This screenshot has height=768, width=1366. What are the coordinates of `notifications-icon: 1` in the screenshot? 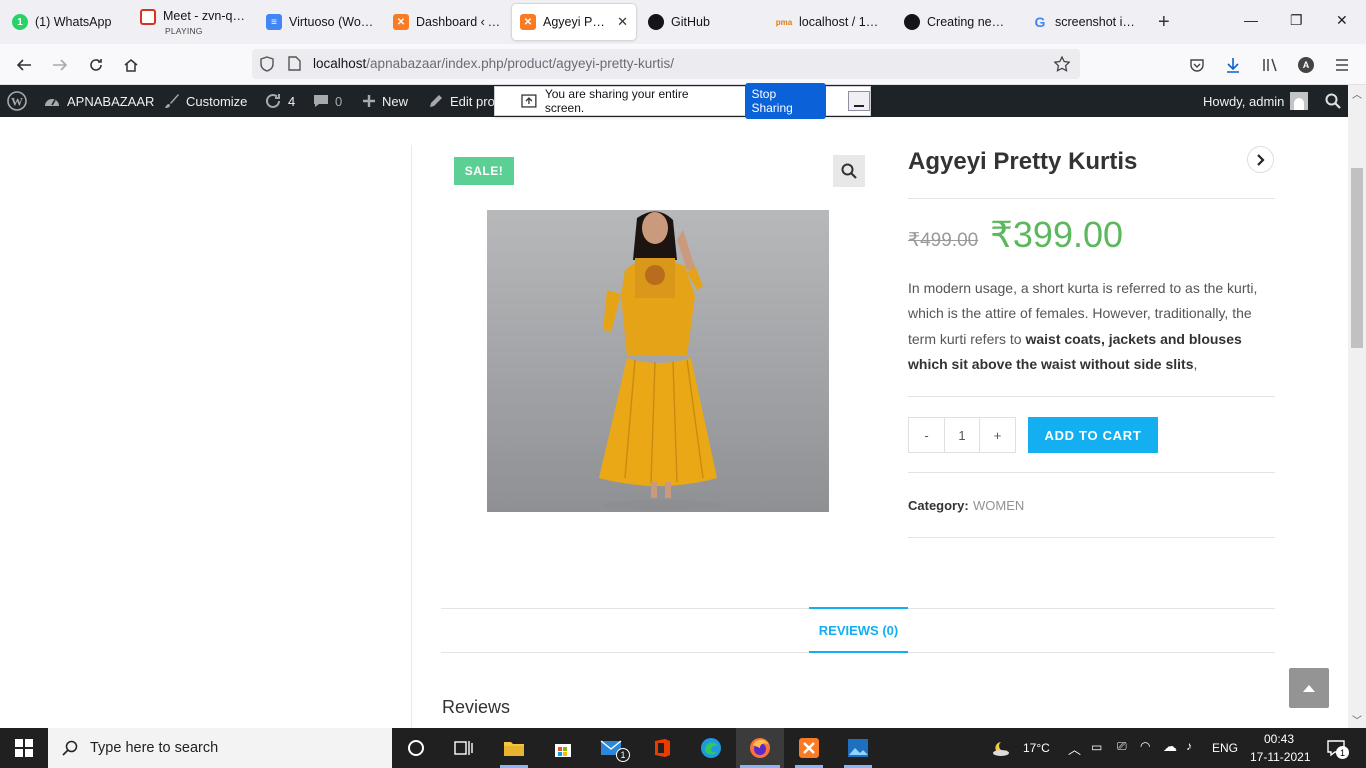 It's located at (1336, 748).